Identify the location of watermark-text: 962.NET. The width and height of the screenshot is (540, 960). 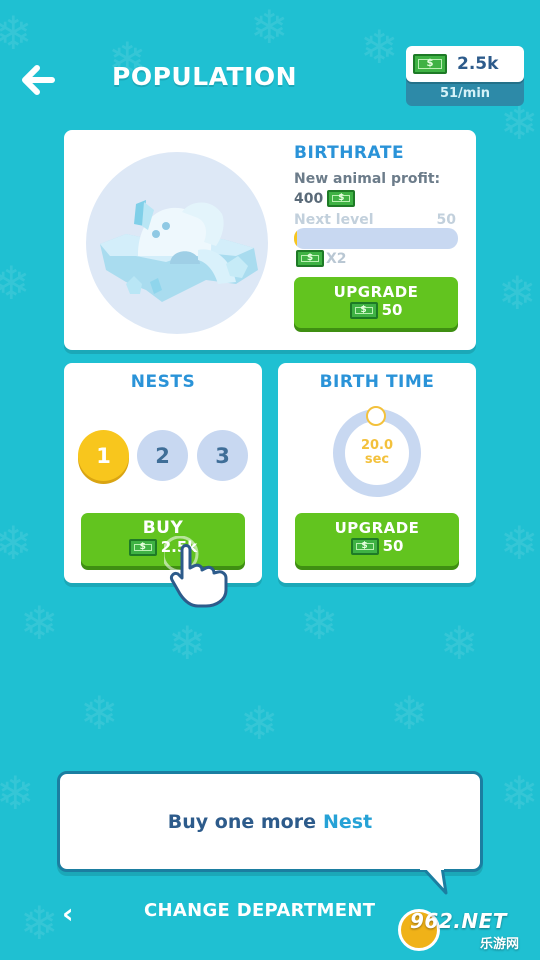
(458, 921).